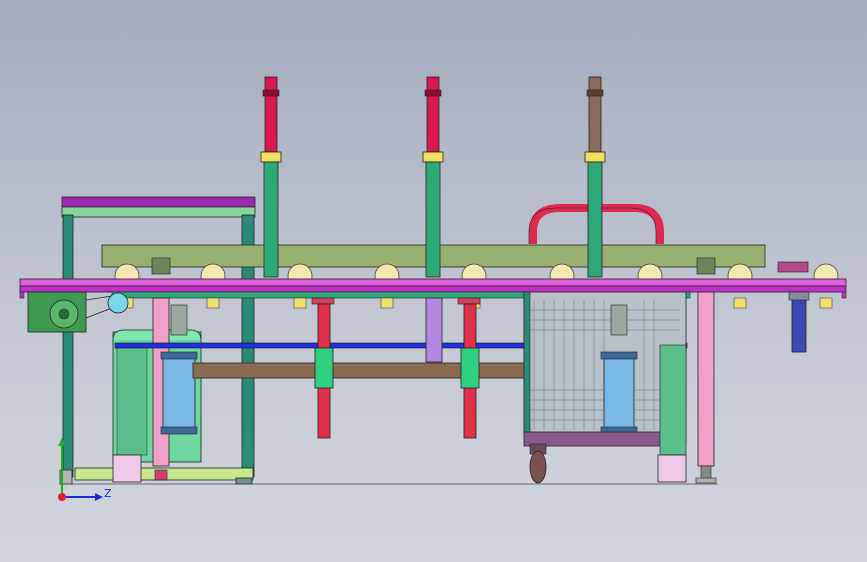 This screenshot has height=562, width=867. What do you see at coordinates (527, 363) in the screenshot?
I see `cabinet-edge-left` at bounding box center [527, 363].